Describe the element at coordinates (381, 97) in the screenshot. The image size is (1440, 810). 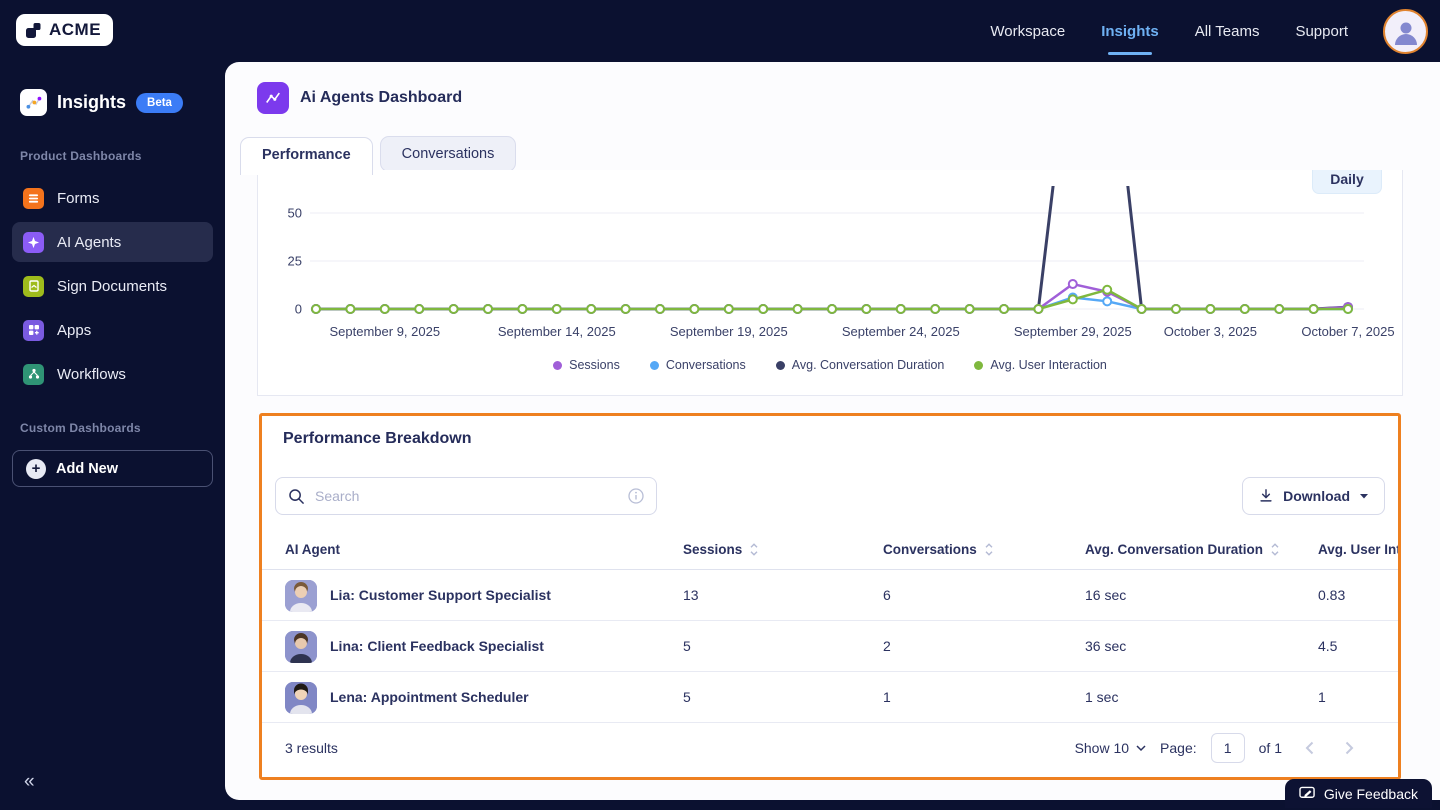
I see `page-title: Ai Agents Dashboard` at that location.